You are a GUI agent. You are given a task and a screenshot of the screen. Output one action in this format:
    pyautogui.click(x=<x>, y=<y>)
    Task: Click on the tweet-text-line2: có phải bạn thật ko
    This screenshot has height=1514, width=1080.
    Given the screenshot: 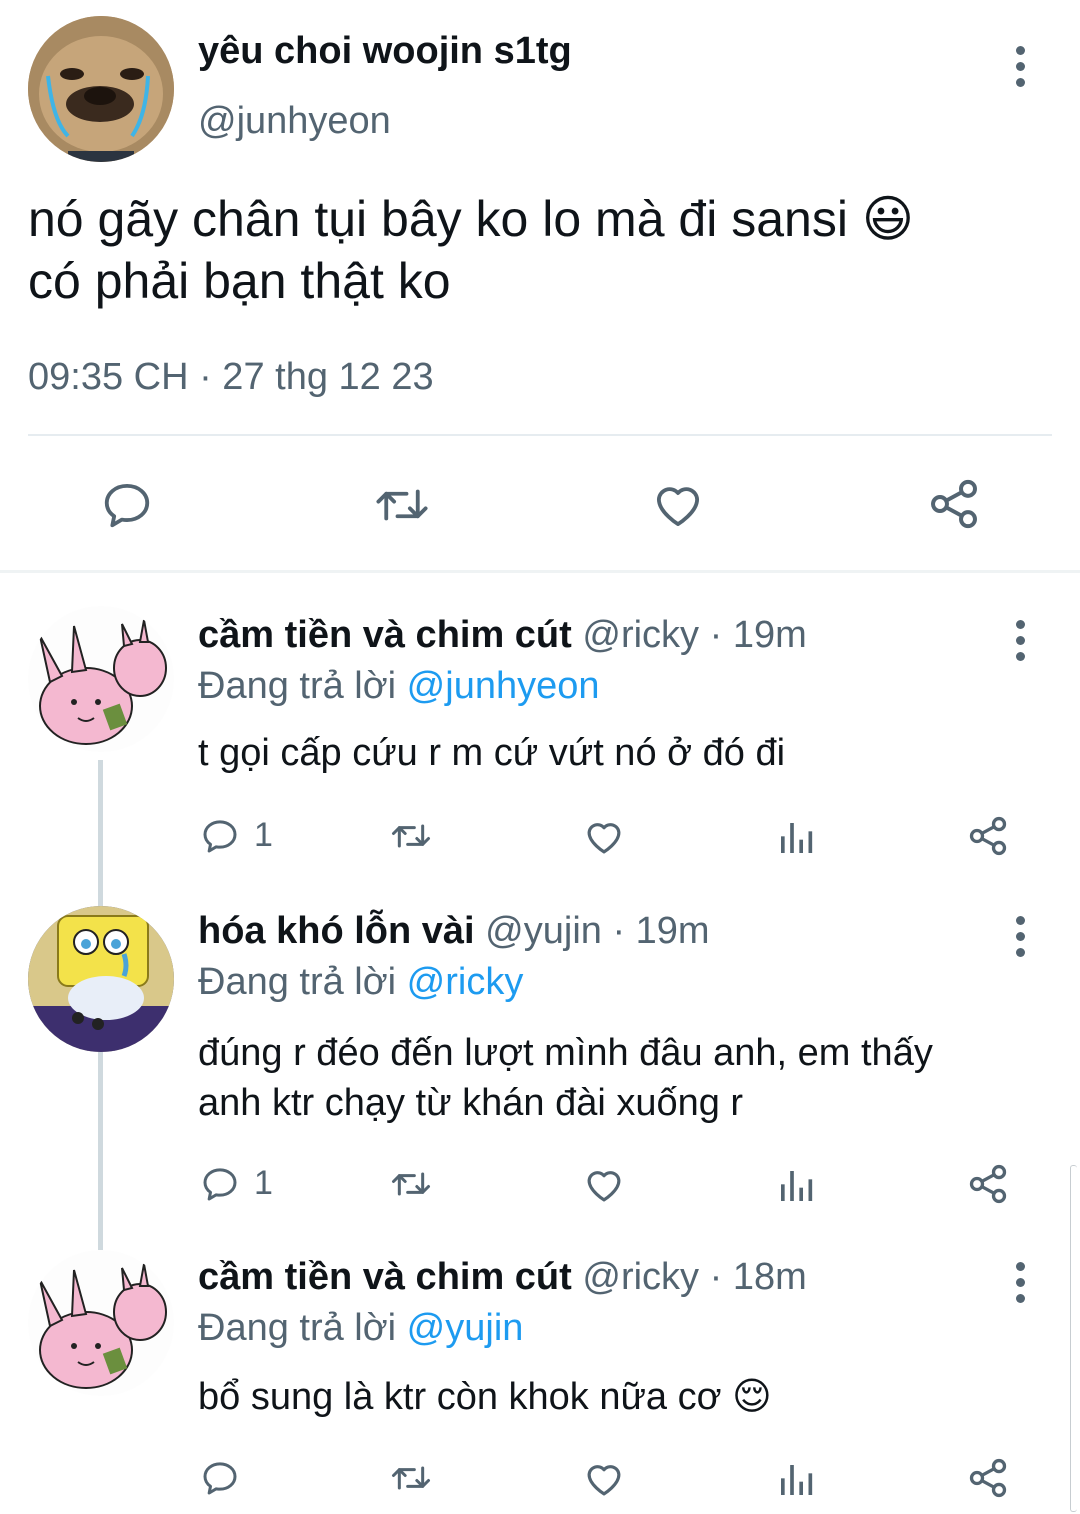 What is the action you would take?
    pyautogui.click(x=239, y=281)
    